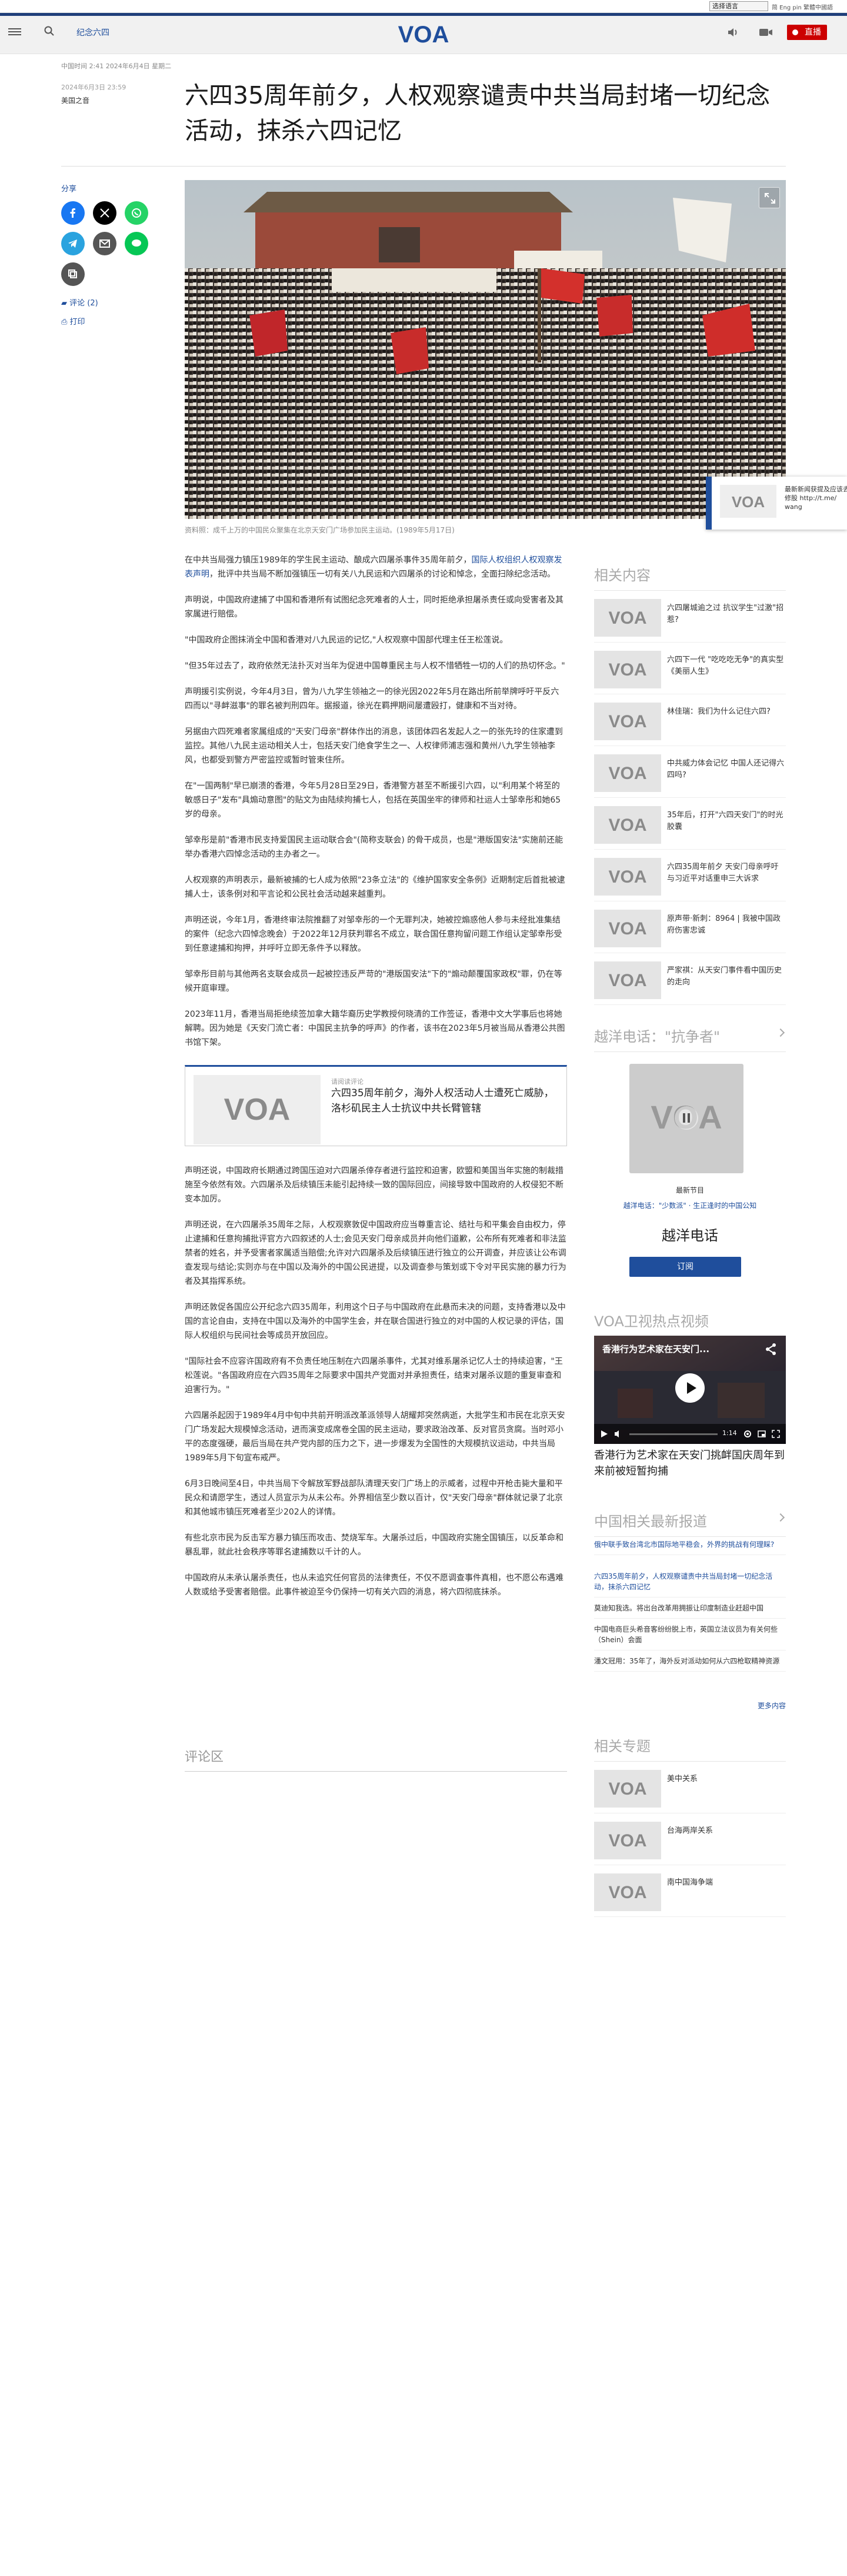 This screenshot has height=2576, width=847. Describe the element at coordinates (73, 213) in the screenshot. I see `facebook-share-icon` at that location.